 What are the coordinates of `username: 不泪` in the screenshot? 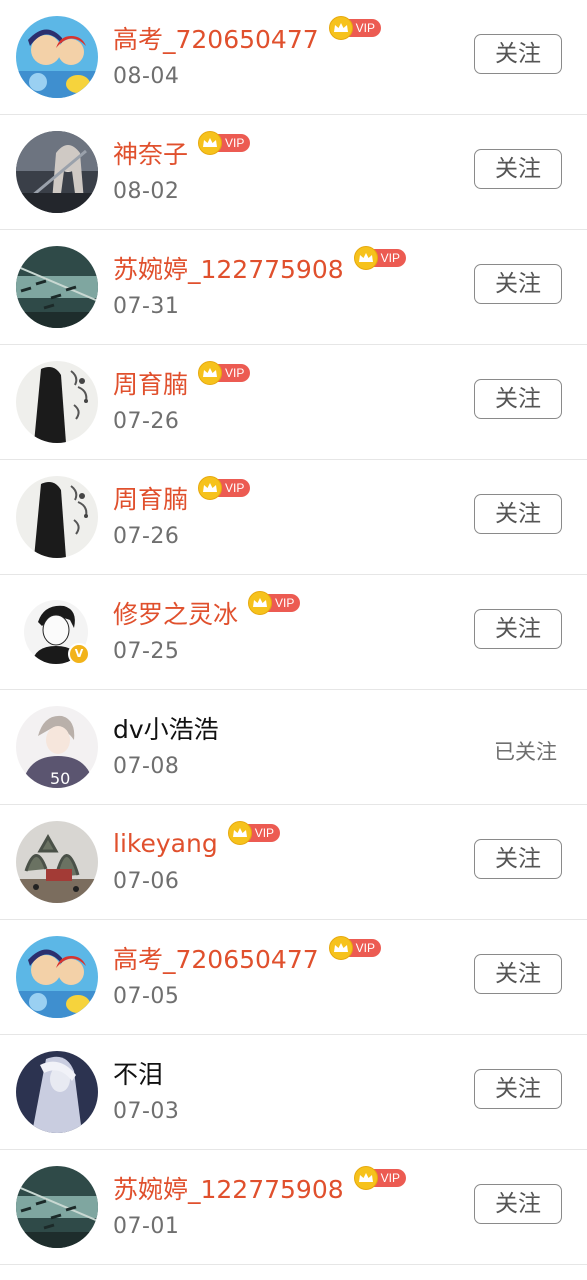 It's located at (138, 1073).